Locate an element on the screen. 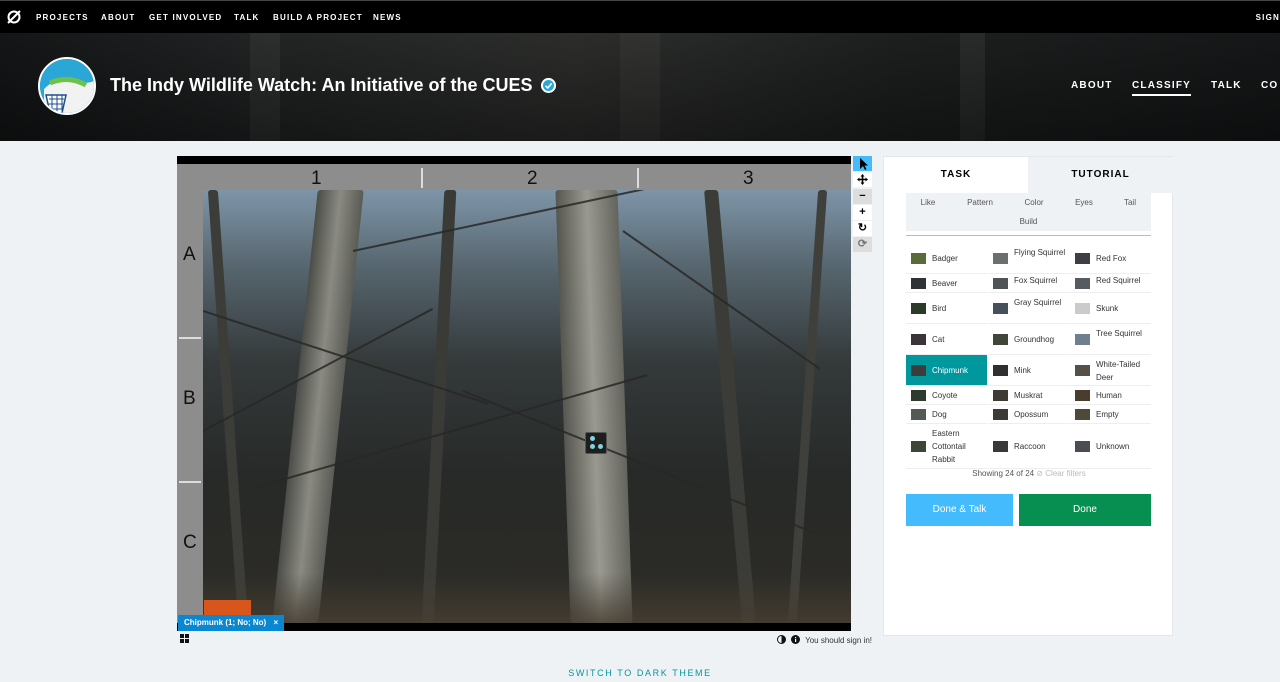  choice-label: Raccoon is located at coordinates (1030, 446).